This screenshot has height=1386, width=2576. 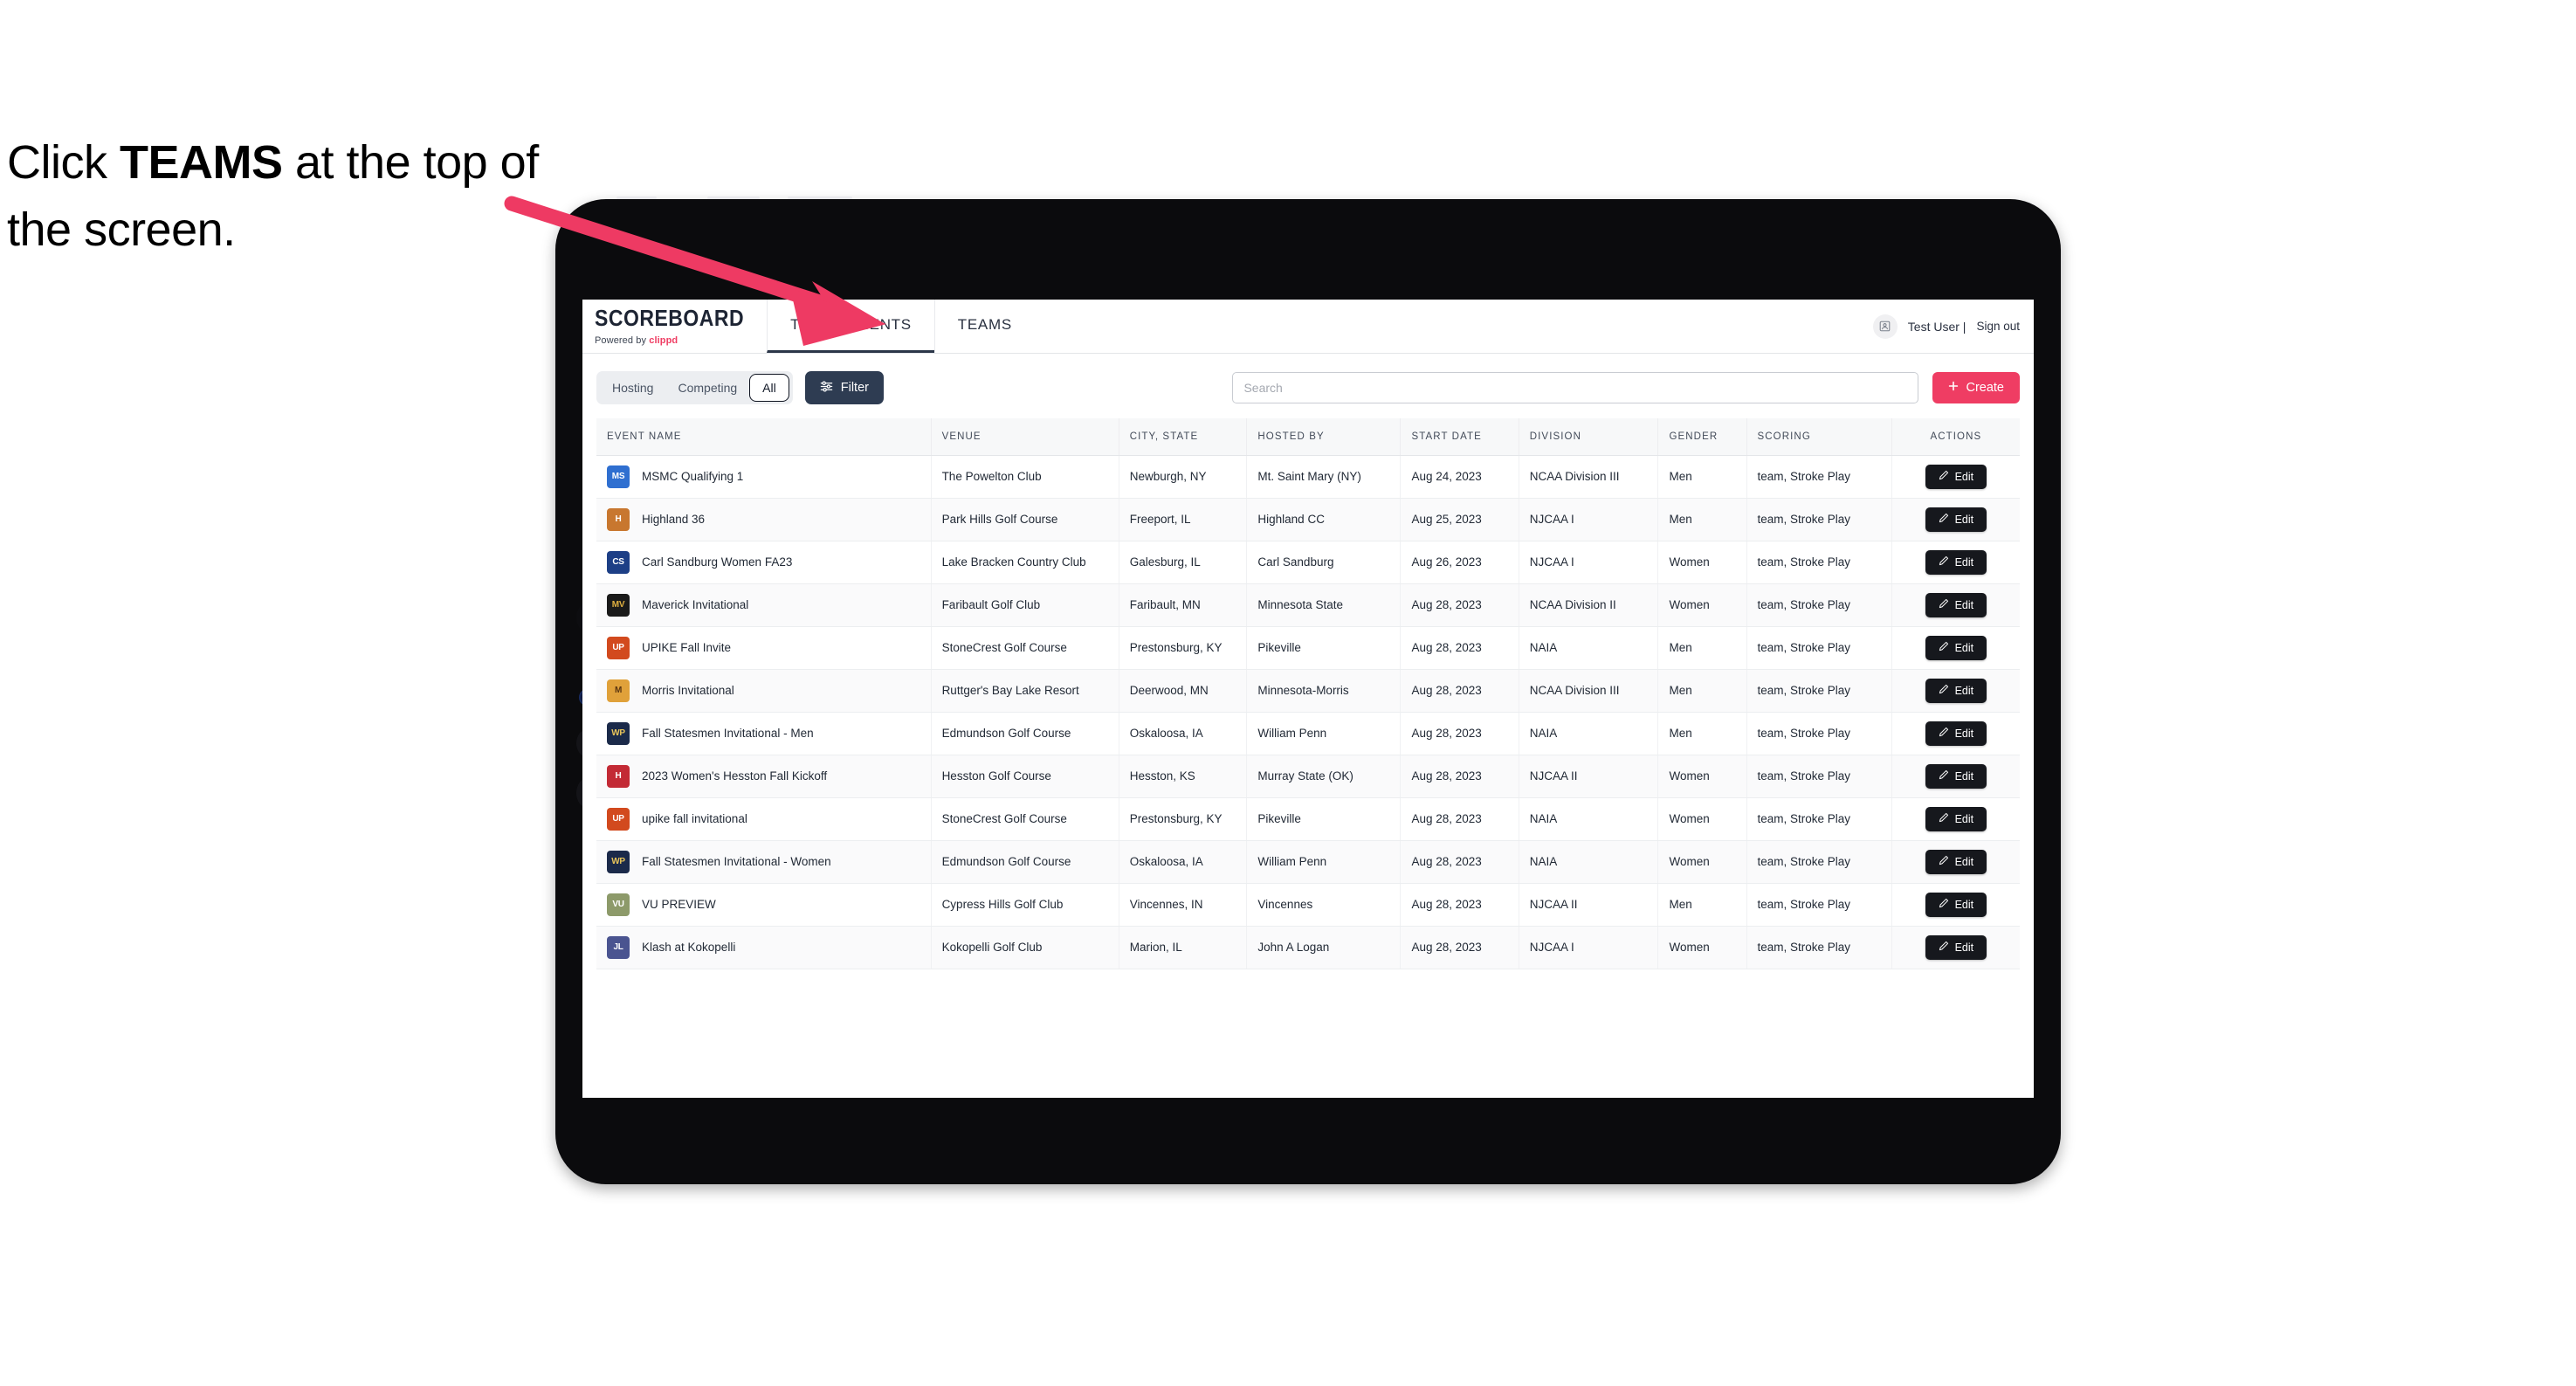 What do you see at coordinates (1702, 437) in the screenshot?
I see `column-header-gender: GENDER` at bounding box center [1702, 437].